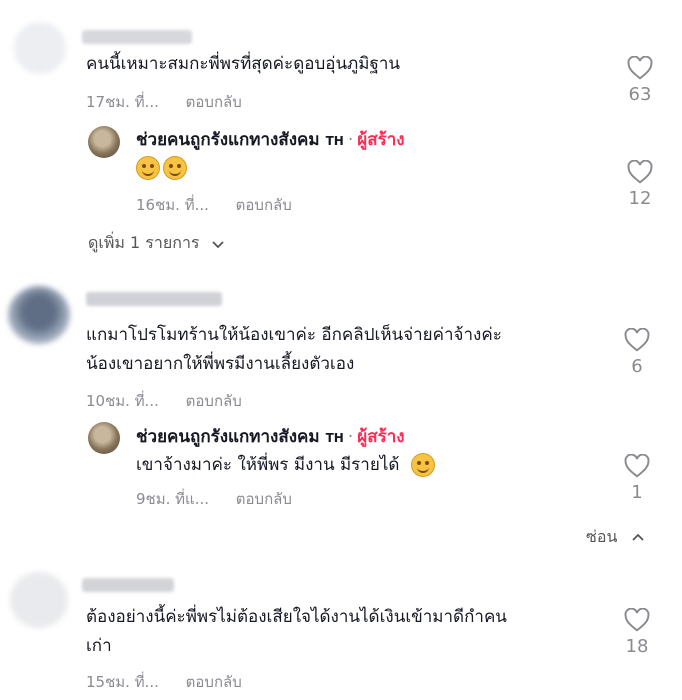  What do you see at coordinates (164, 682) in the screenshot?
I see `comment-meta: 15ชม. ที่... ตอบกลับ` at bounding box center [164, 682].